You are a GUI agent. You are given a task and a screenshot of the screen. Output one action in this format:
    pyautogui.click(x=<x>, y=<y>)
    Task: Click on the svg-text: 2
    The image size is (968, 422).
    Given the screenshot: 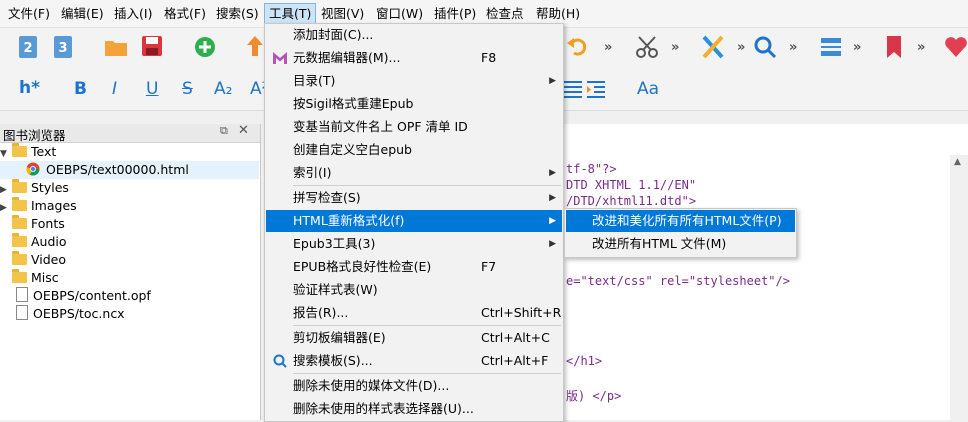 What is the action you would take?
    pyautogui.click(x=27, y=48)
    